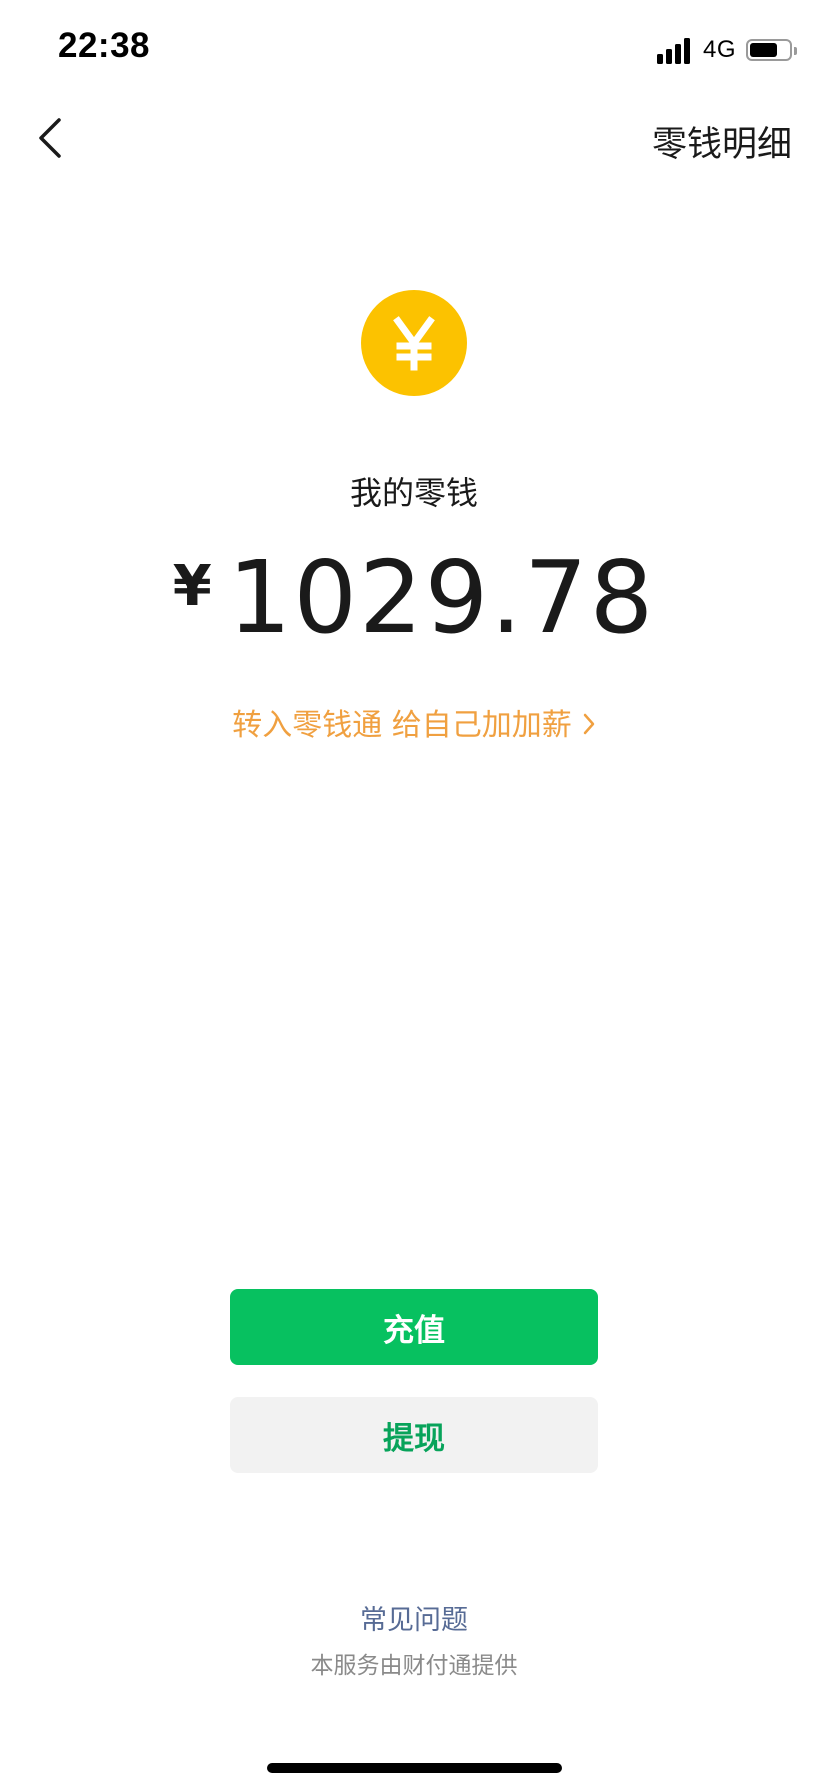  I want to click on faq-link: 常见问题, so click(414, 1617).